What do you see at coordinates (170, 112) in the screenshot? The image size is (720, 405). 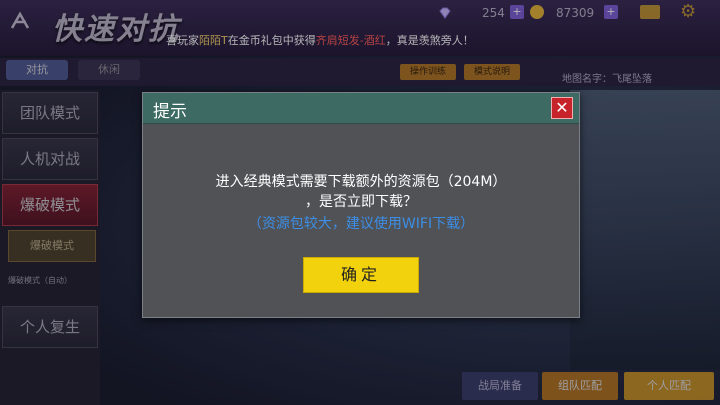 I see `dialog-title: 提示` at bounding box center [170, 112].